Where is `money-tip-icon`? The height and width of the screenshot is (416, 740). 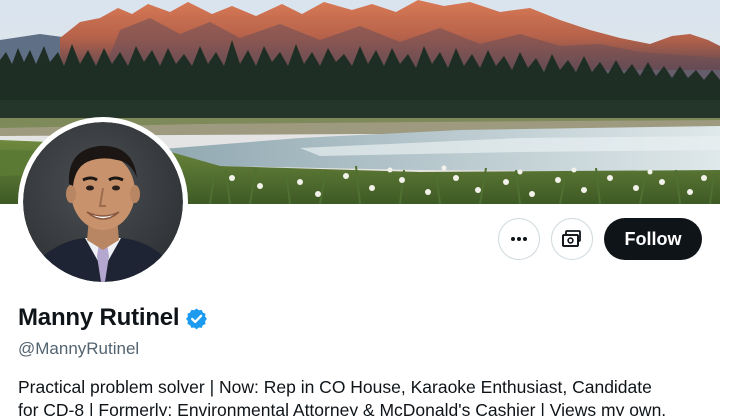 money-tip-icon is located at coordinates (571, 238).